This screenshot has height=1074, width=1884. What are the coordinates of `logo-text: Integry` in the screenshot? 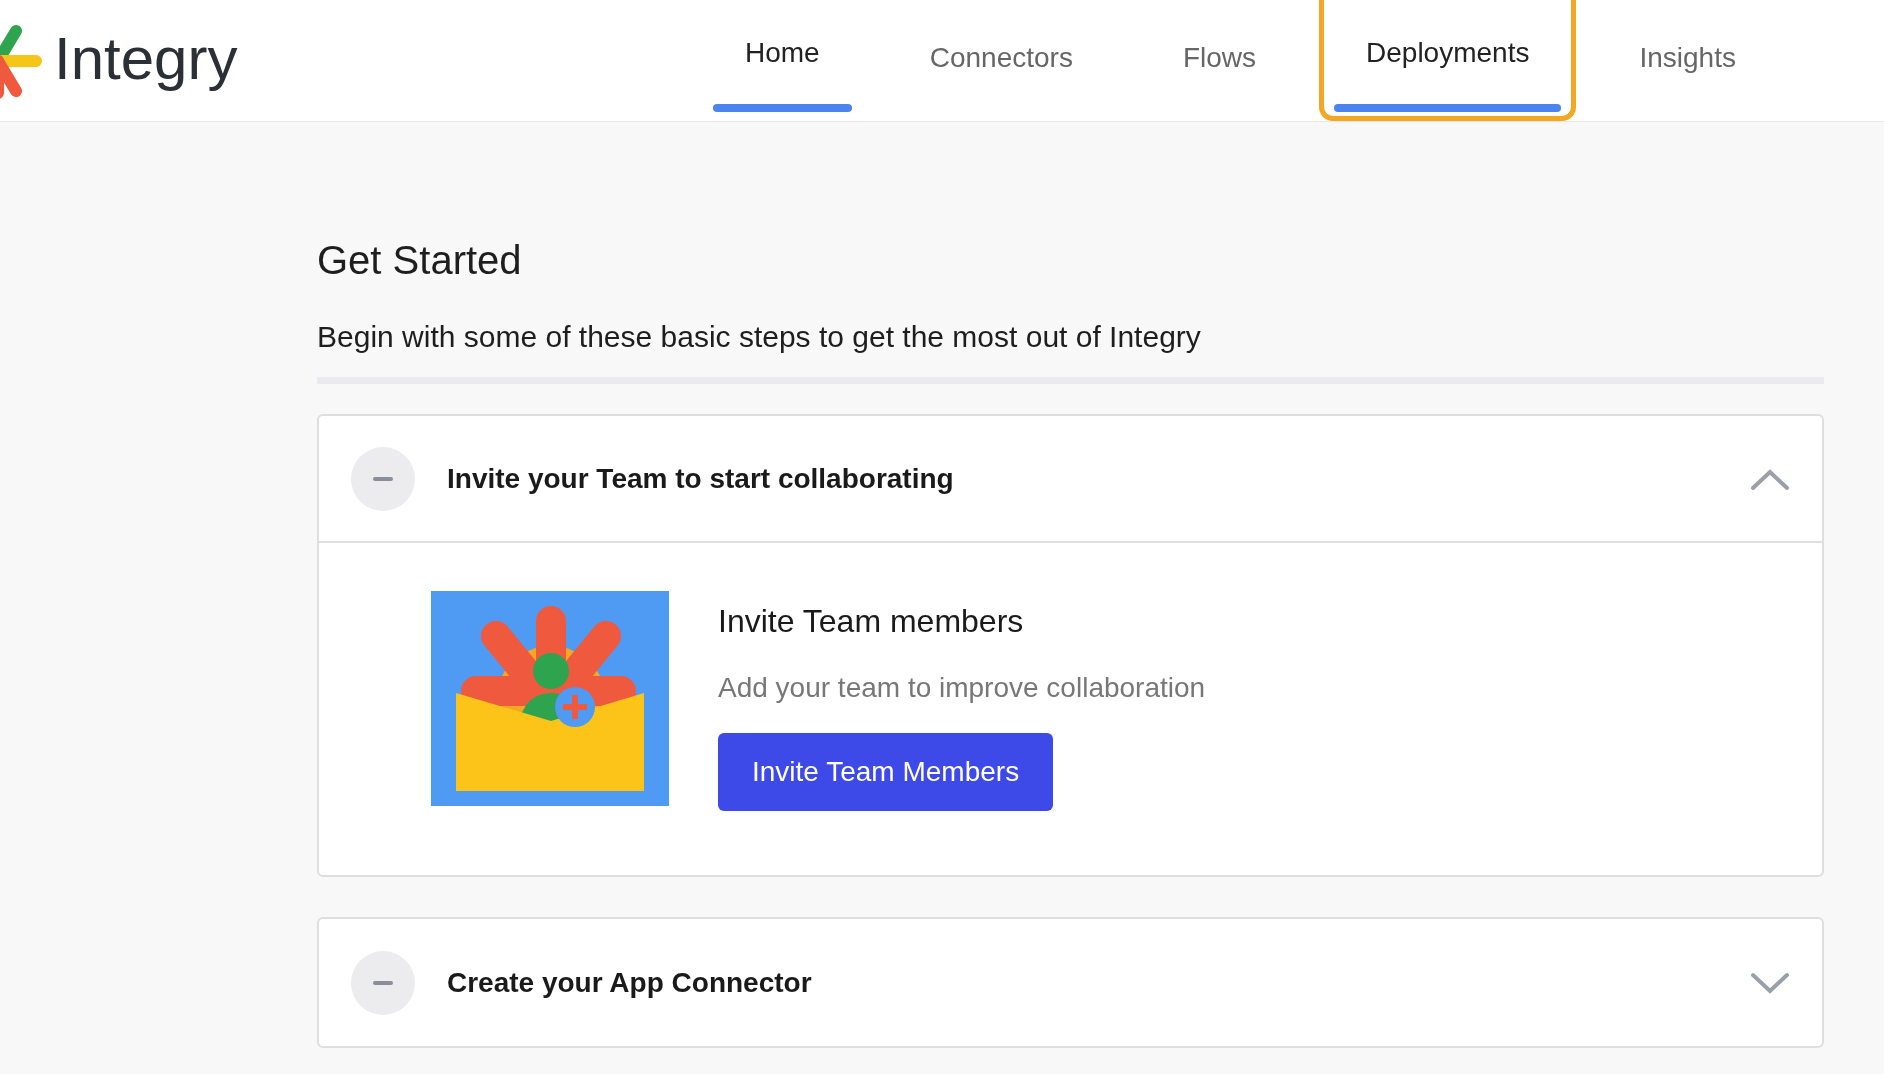 It's located at (146, 58).